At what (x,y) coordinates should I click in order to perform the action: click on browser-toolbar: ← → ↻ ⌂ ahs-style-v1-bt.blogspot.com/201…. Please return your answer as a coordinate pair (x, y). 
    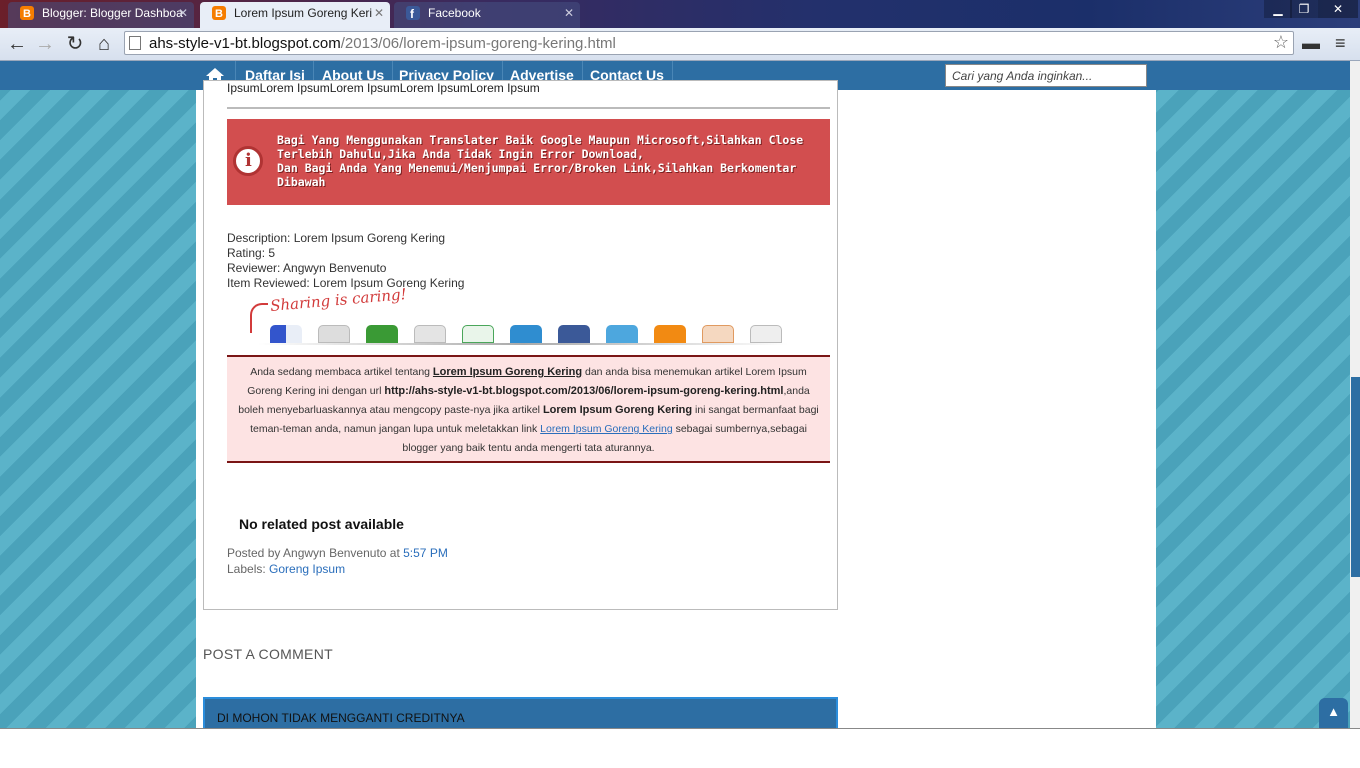
    Looking at the image, I should click on (680, 44).